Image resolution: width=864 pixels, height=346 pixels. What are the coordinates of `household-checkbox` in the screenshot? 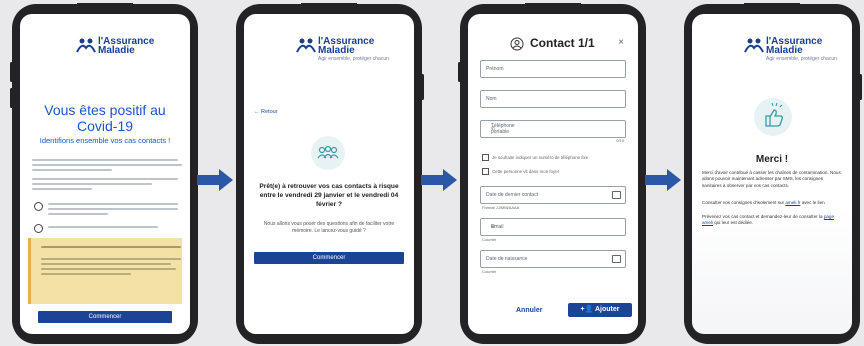 It's located at (485, 171).